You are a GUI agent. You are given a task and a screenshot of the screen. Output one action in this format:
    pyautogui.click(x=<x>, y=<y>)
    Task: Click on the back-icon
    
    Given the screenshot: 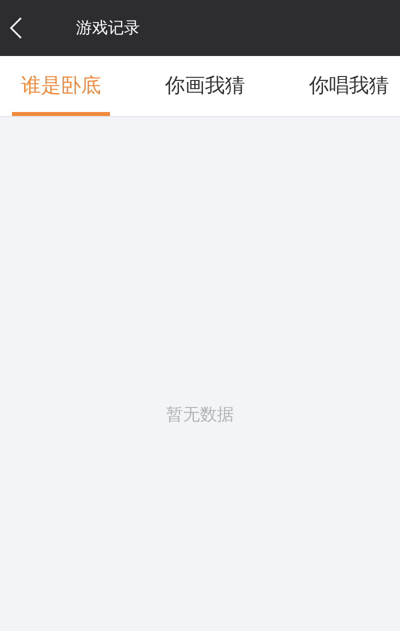 What is the action you would take?
    pyautogui.click(x=16, y=28)
    